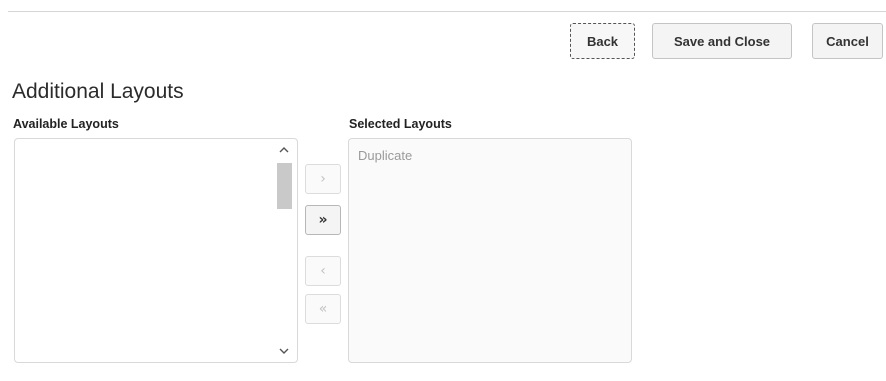  Describe the element at coordinates (722, 41) in the screenshot. I see `save-and-close-button: Save and Close` at that location.